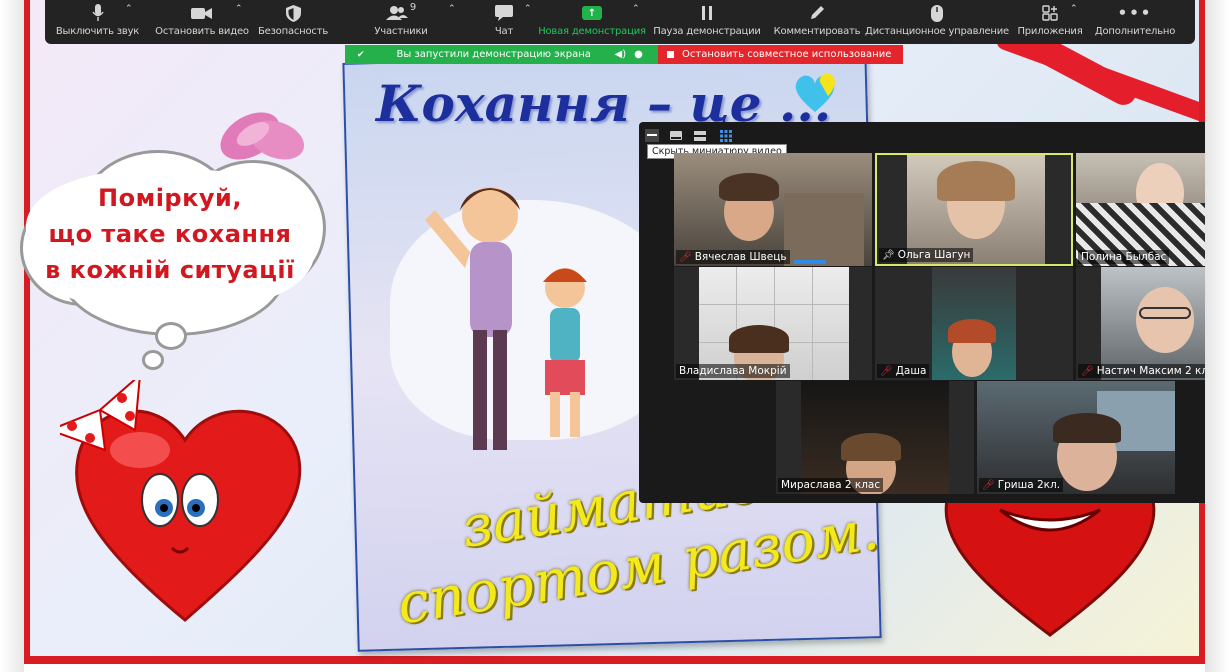 The width and height of the screenshot is (1229, 672). I want to click on pause-share-button: Пауза демонстрации, so click(707, 18).